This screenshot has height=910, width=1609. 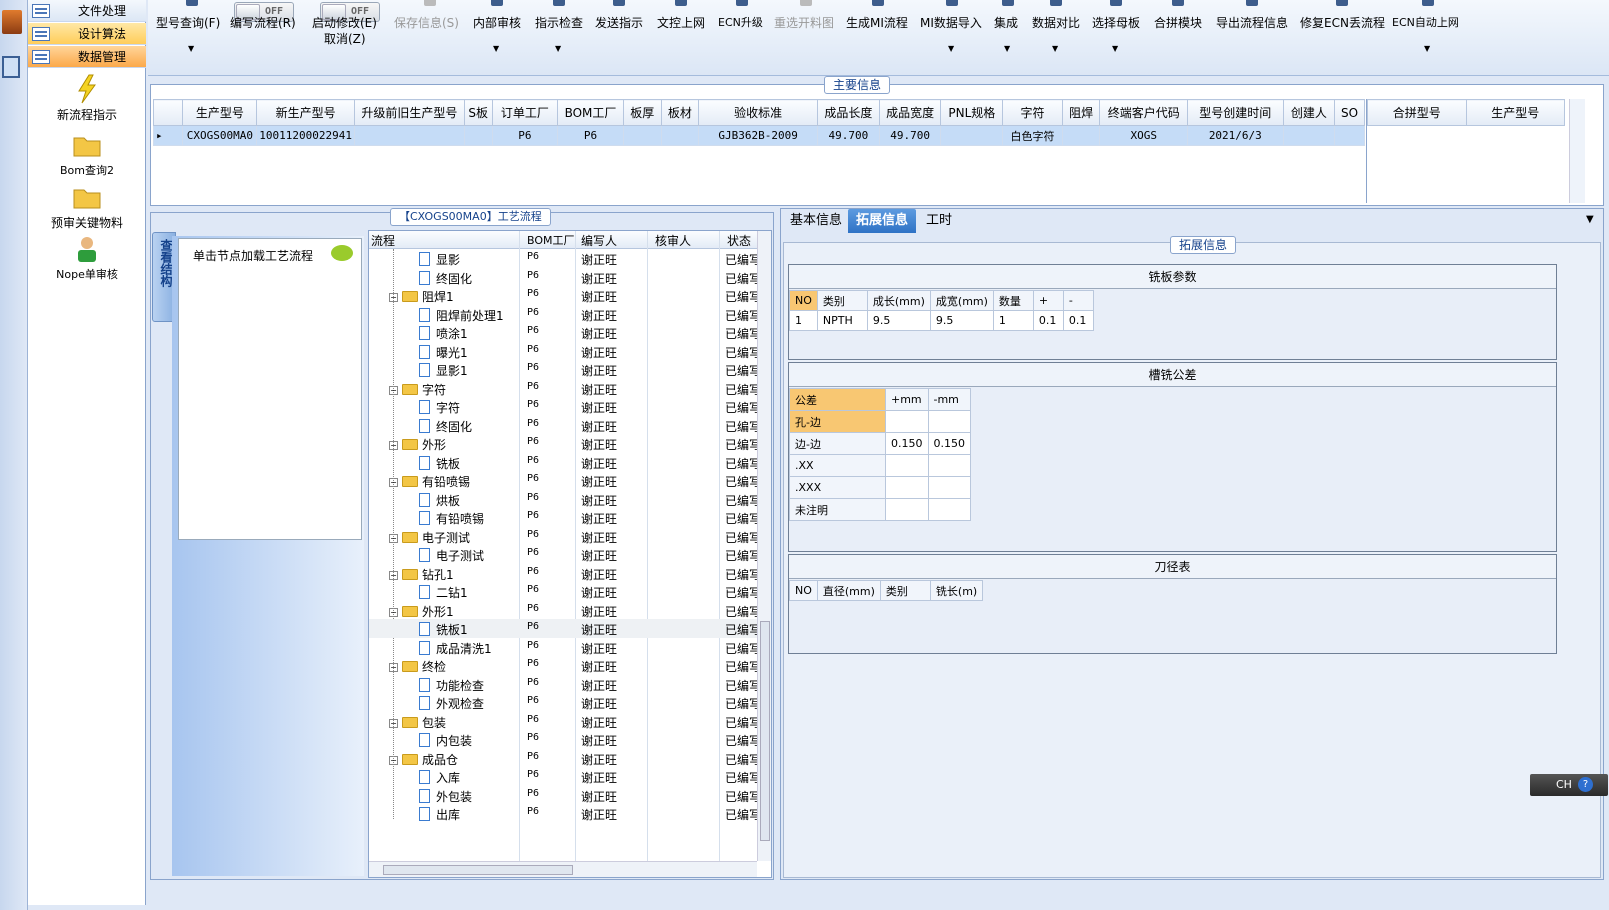 I want to click on tree-node: 有铅喷锡 P6 谢正旺 已编写, so click(x=564, y=517).